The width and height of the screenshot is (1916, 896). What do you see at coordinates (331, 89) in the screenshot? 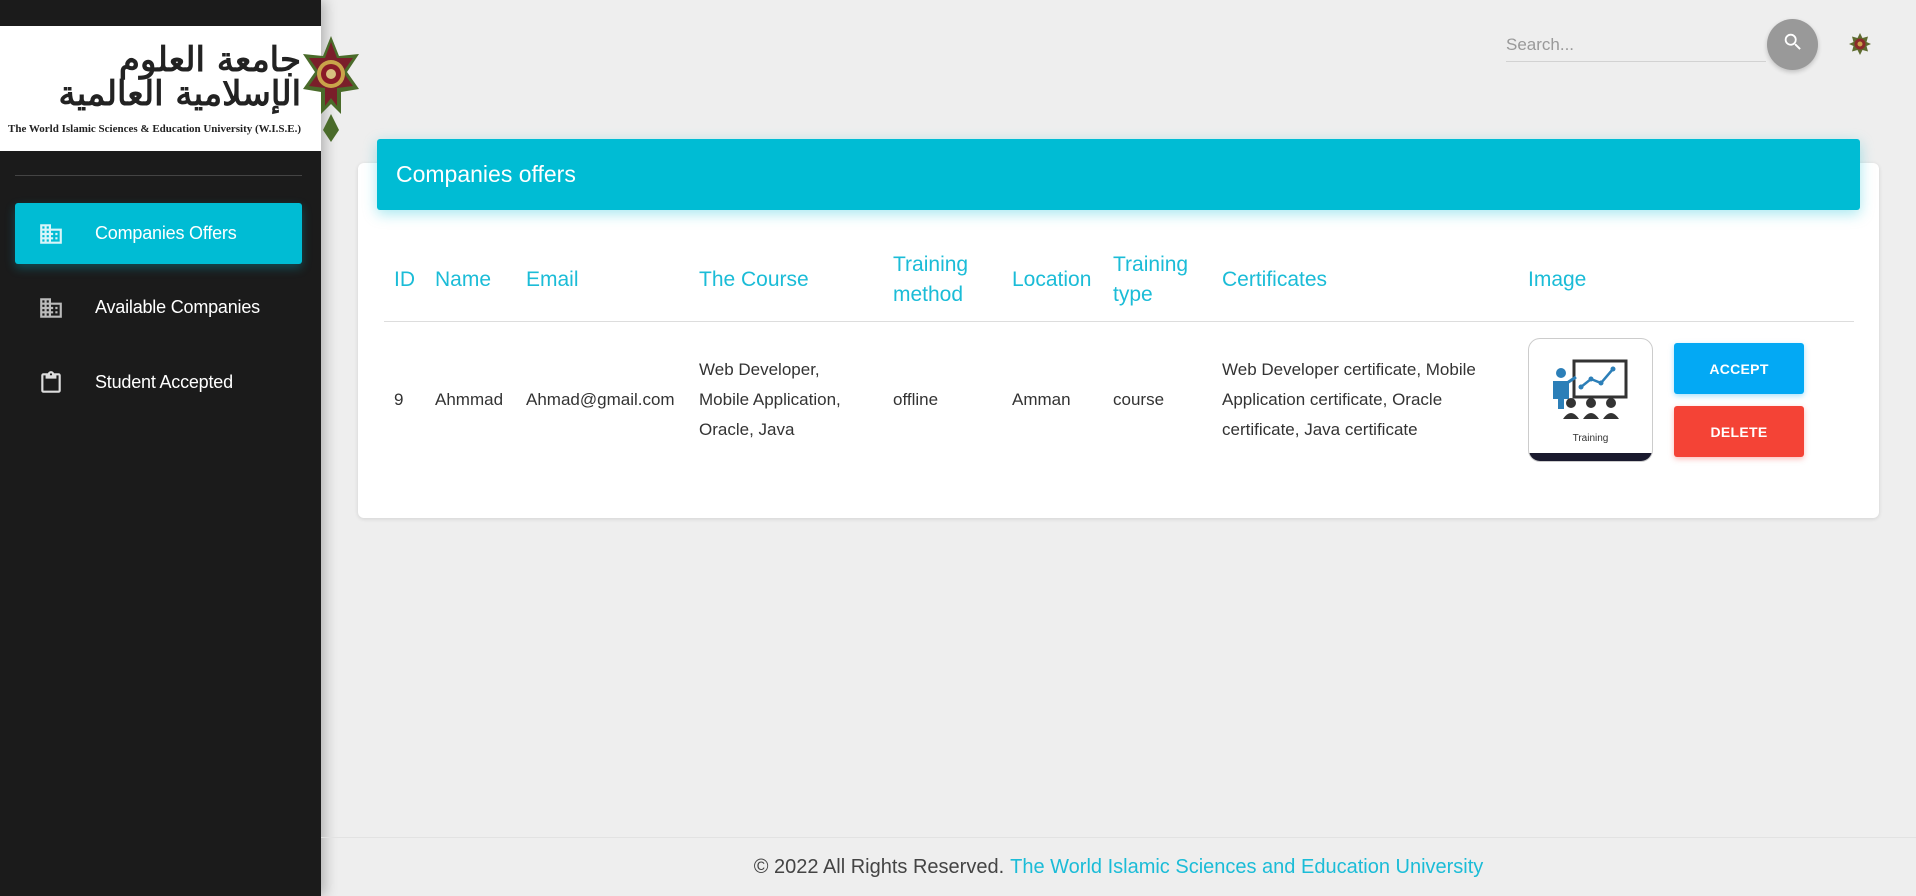
I see `university-seal-icon` at bounding box center [331, 89].